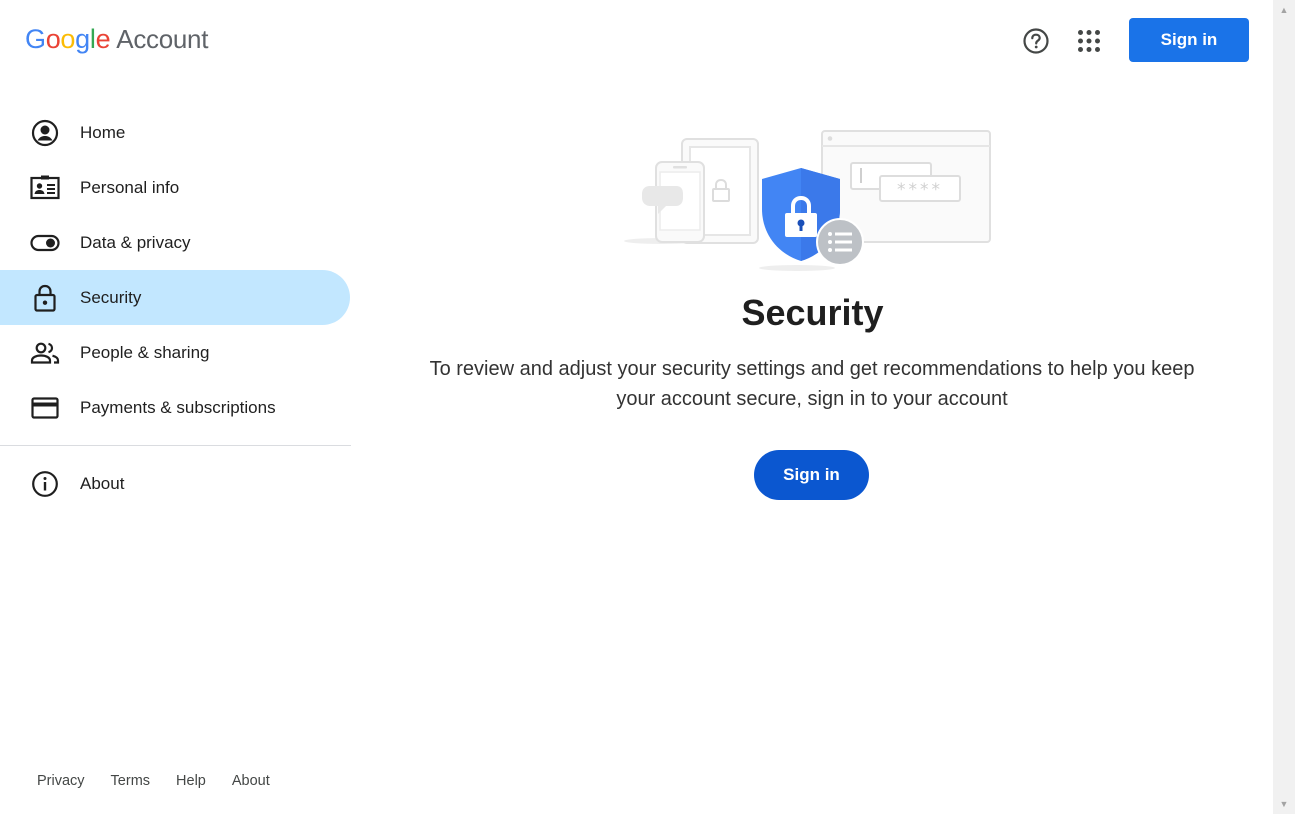  What do you see at coordinates (35, 39) in the screenshot?
I see `logo-letter: G` at bounding box center [35, 39].